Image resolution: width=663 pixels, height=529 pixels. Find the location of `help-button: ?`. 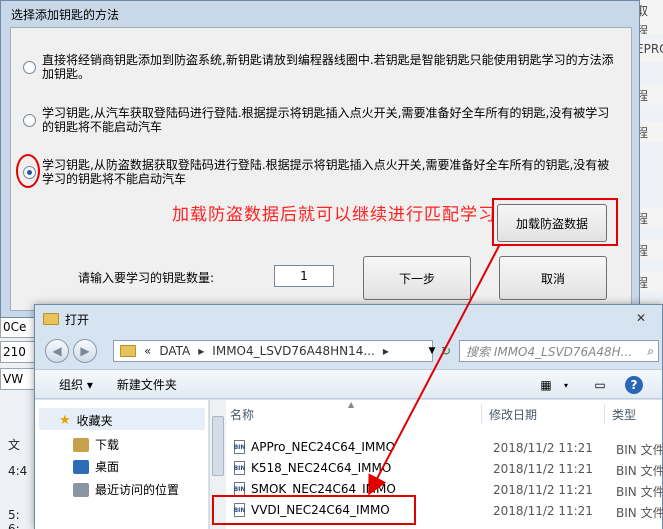

help-button: ? is located at coordinates (634, 385).